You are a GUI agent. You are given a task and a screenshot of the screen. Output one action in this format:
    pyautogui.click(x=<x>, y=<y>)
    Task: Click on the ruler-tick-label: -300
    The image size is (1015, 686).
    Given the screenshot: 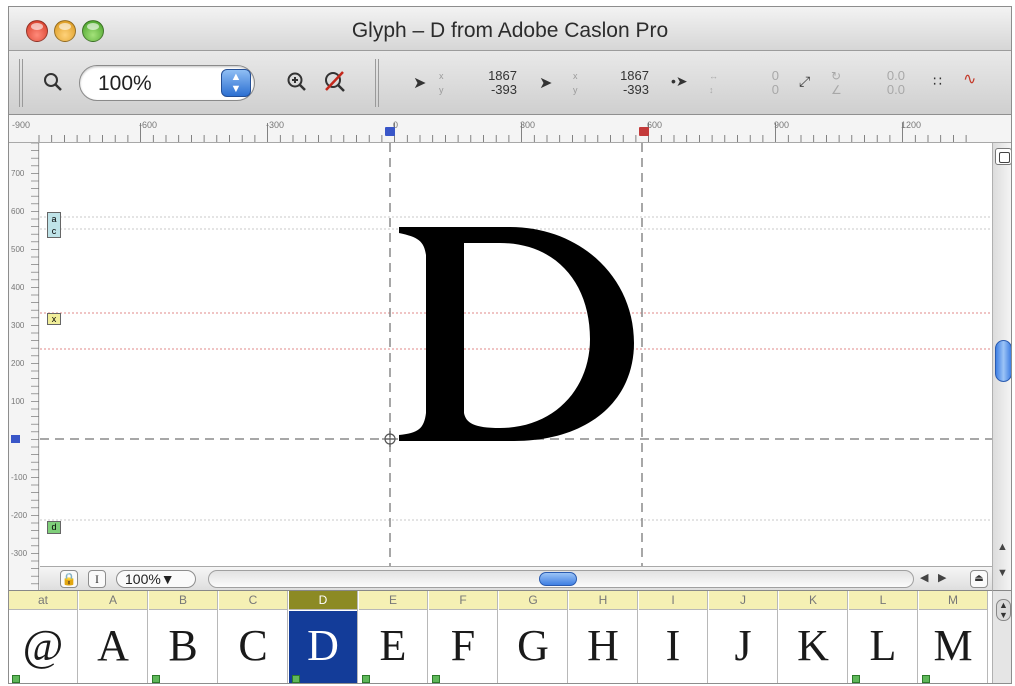 What is the action you would take?
    pyautogui.click(x=275, y=125)
    